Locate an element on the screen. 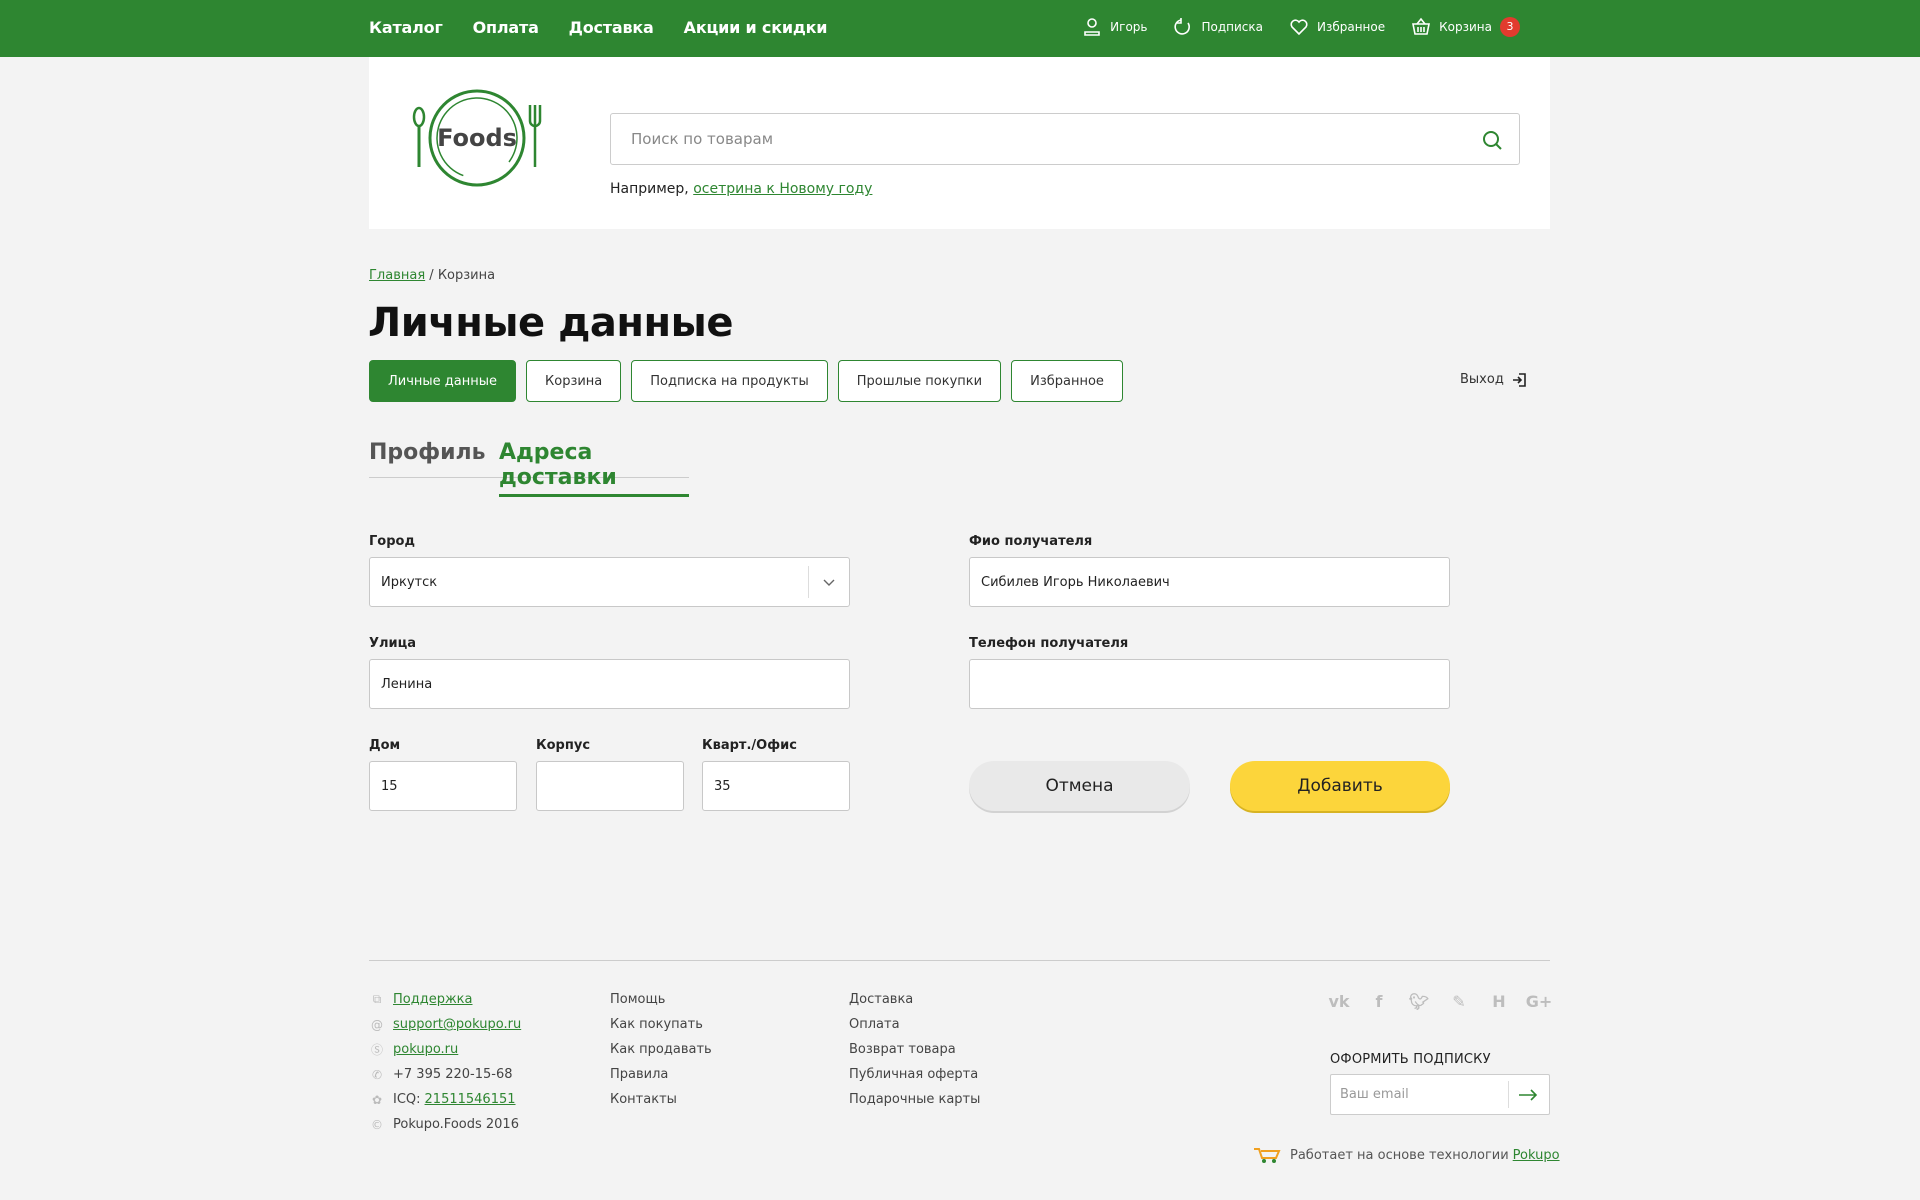  user-name: Игорь is located at coordinates (1129, 27).